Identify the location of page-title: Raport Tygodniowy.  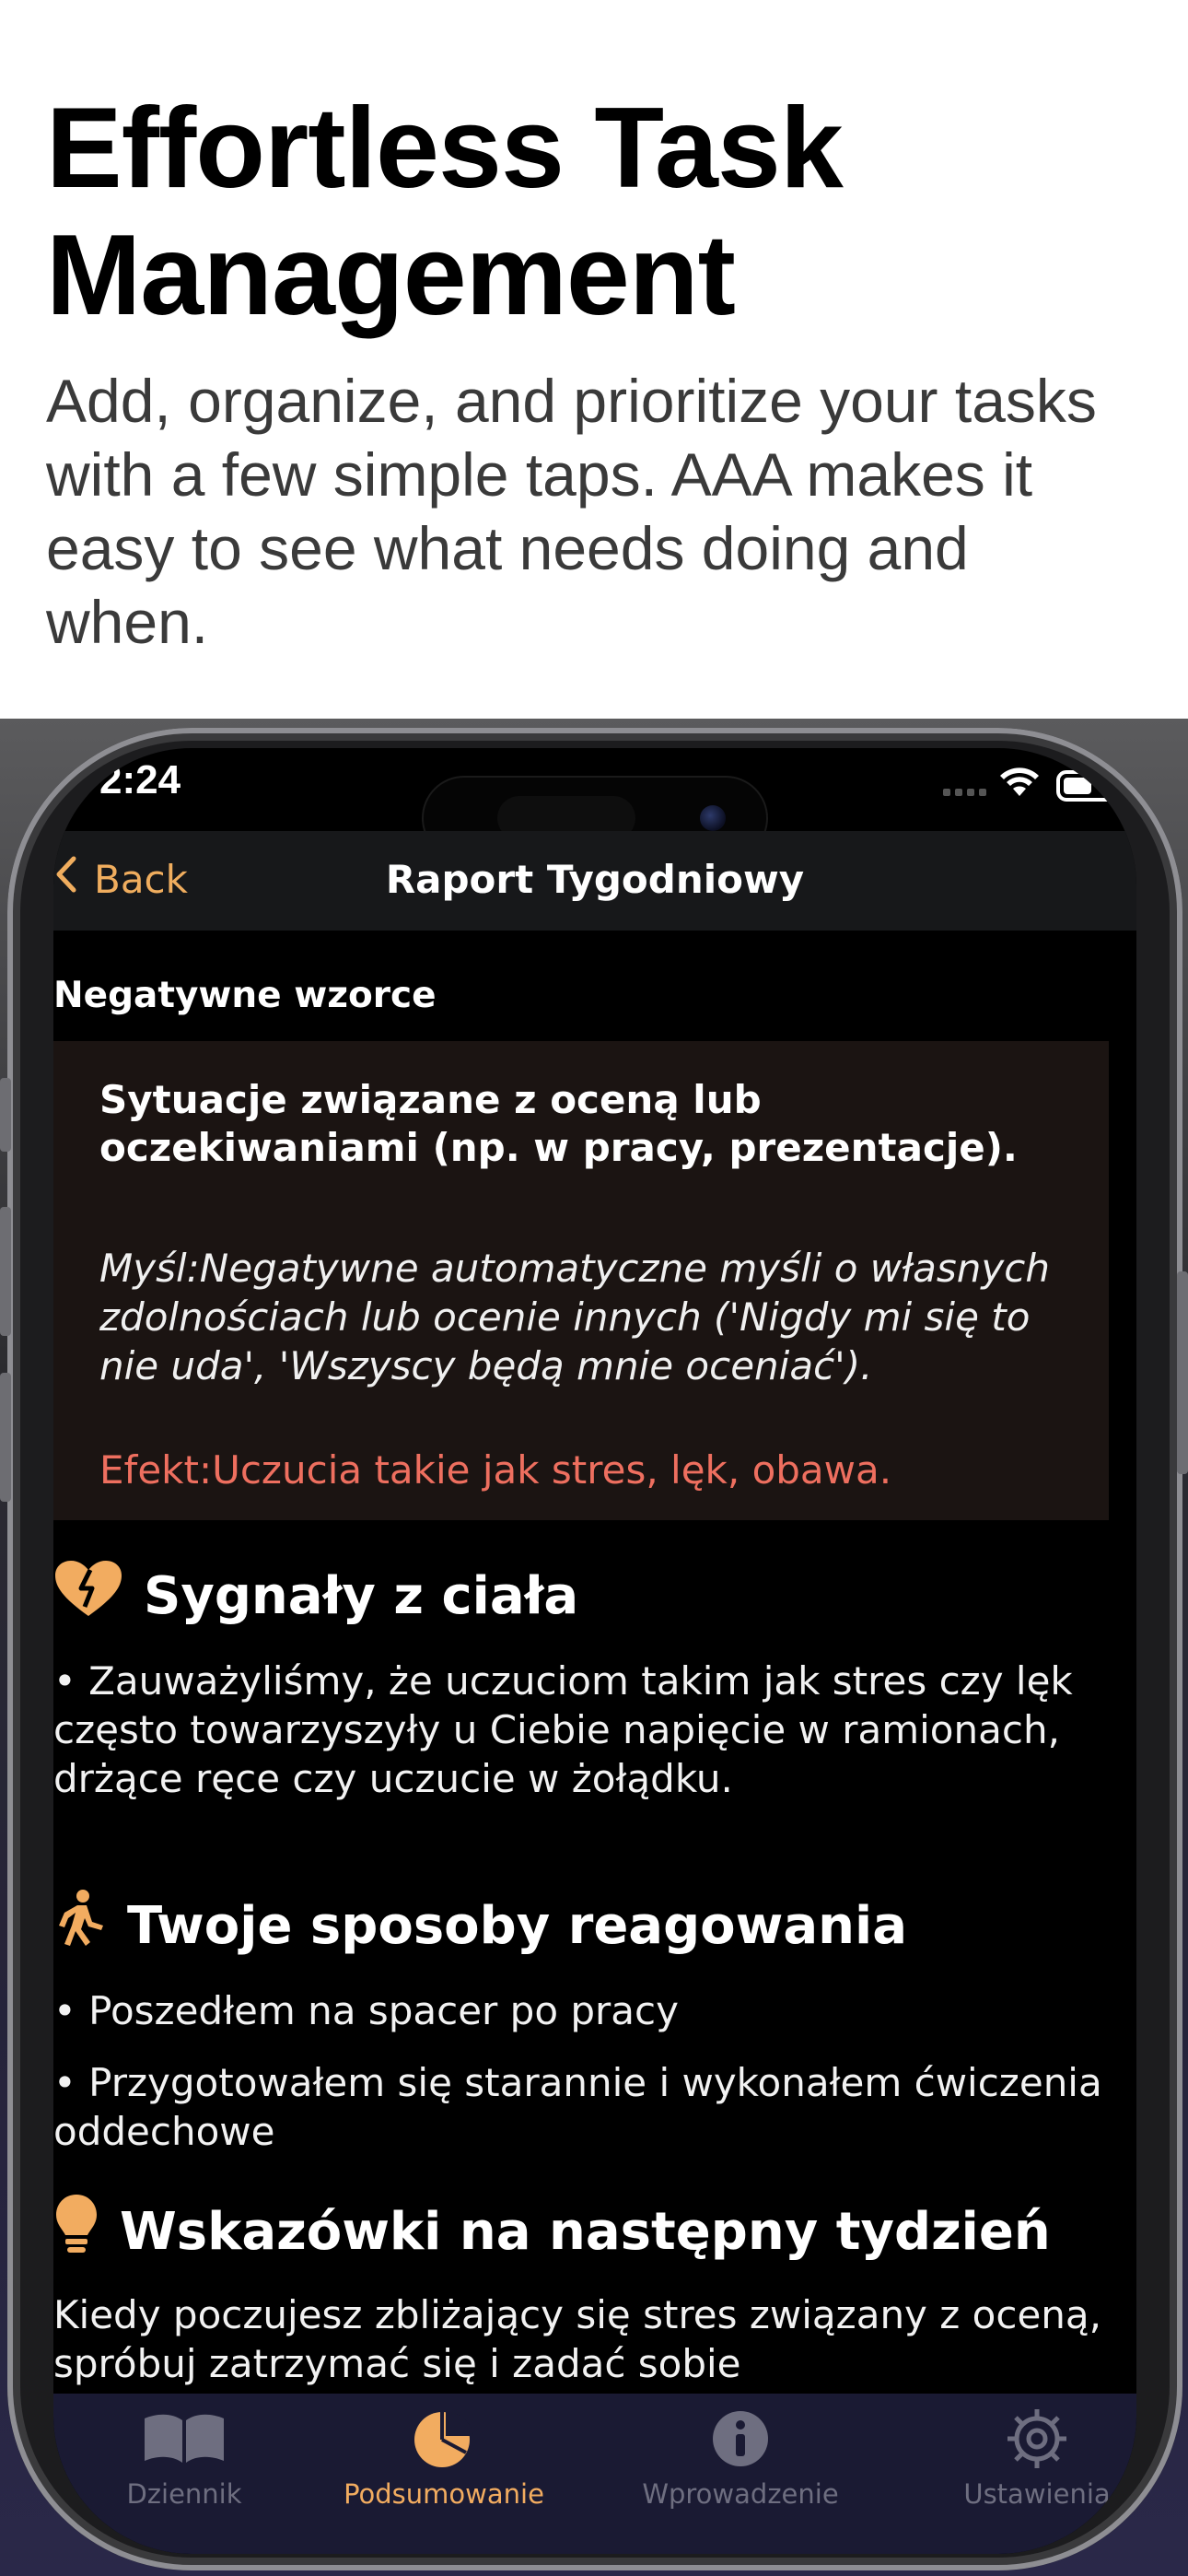
(595, 879).